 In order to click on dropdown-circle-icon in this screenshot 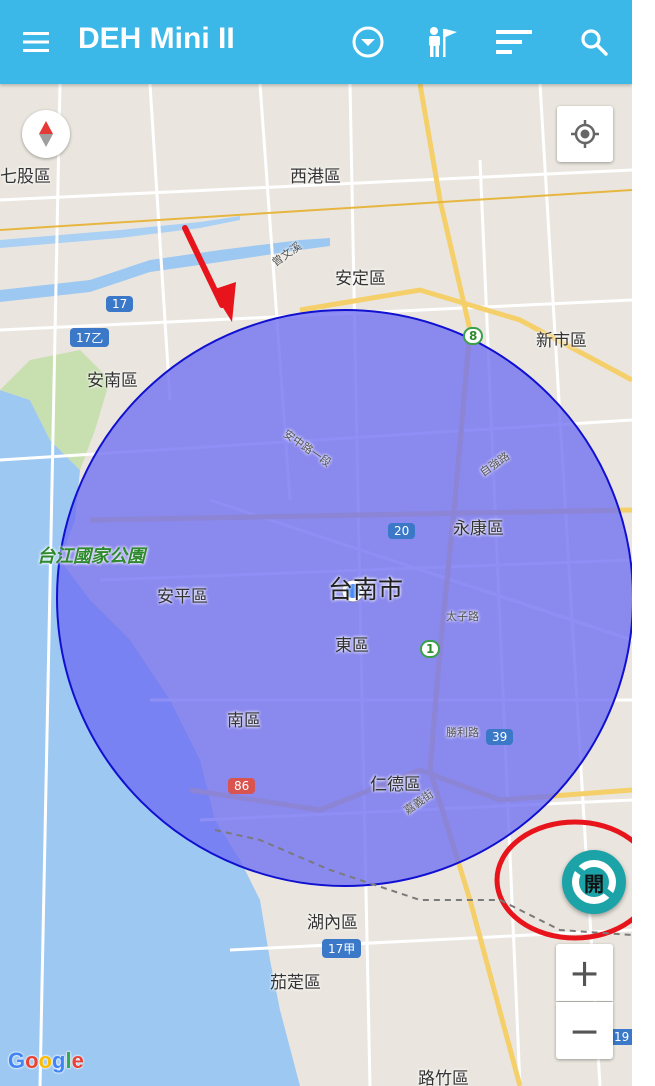, I will do `click(368, 42)`.